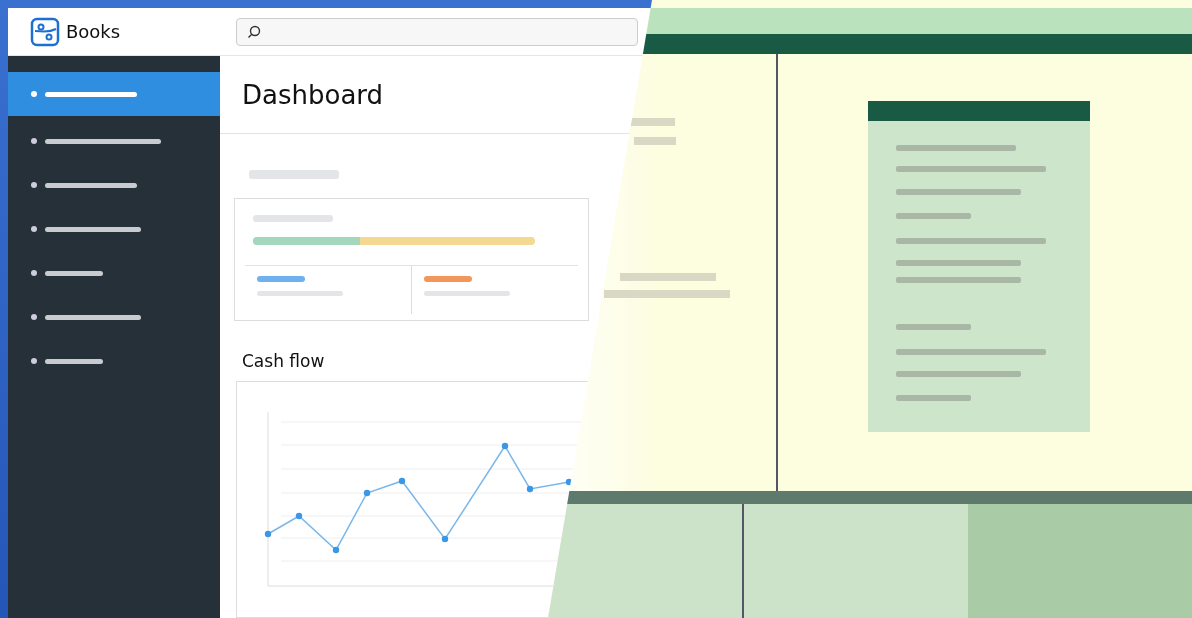 This screenshot has width=1192, height=618. What do you see at coordinates (284, 361) in the screenshot?
I see `section-title: Cash flow` at bounding box center [284, 361].